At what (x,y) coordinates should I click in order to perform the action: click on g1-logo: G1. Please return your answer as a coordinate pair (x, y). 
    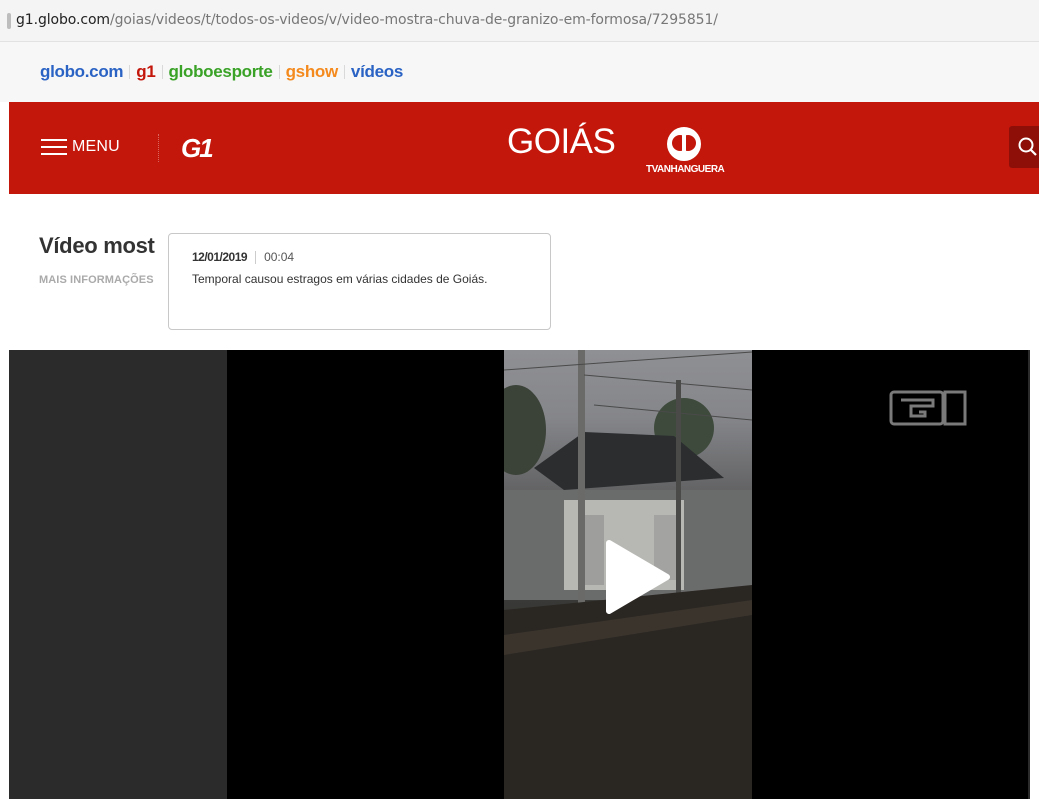
    Looking at the image, I should click on (197, 148).